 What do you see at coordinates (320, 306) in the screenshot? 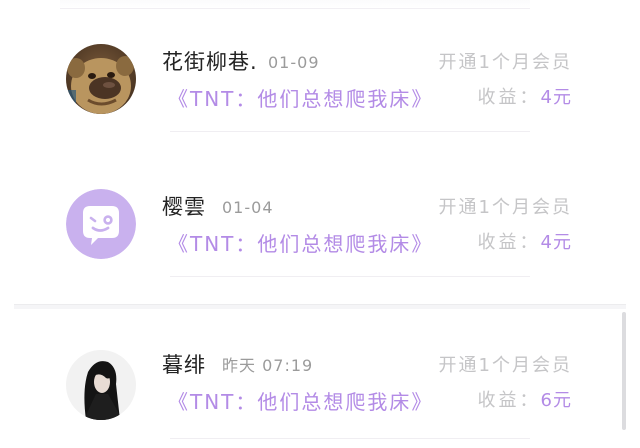
I see `section-divider` at bounding box center [320, 306].